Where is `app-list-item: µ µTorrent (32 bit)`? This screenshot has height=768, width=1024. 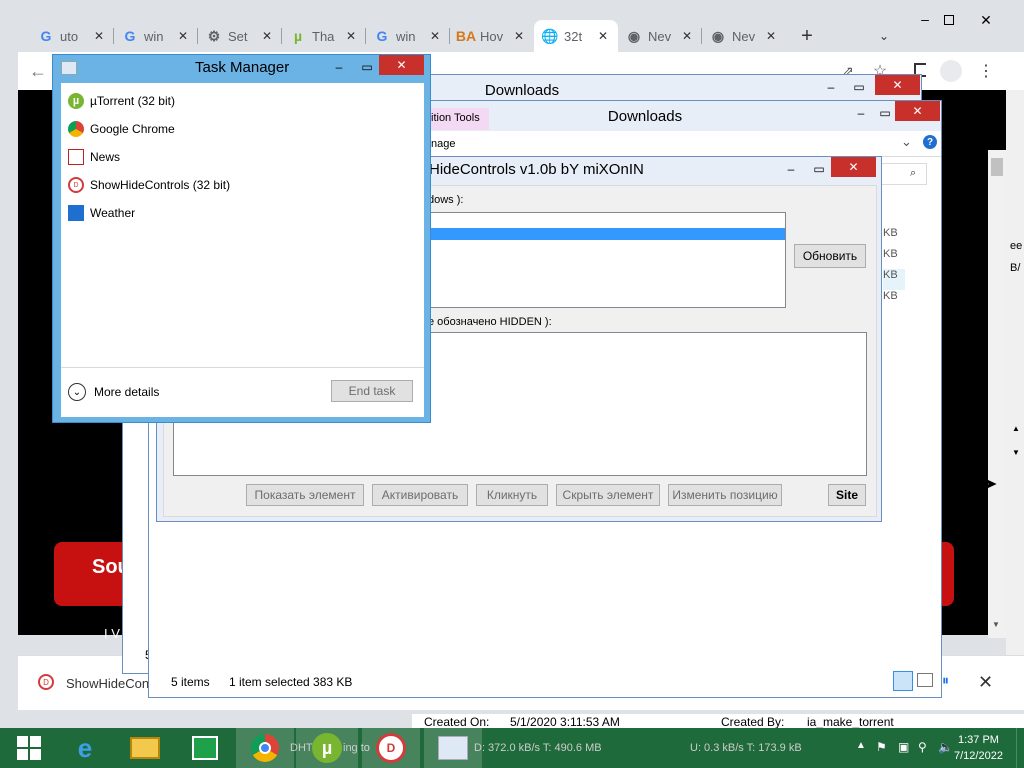 app-list-item: µ µTorrent (32 bit) is located at coordinates (242, 101).